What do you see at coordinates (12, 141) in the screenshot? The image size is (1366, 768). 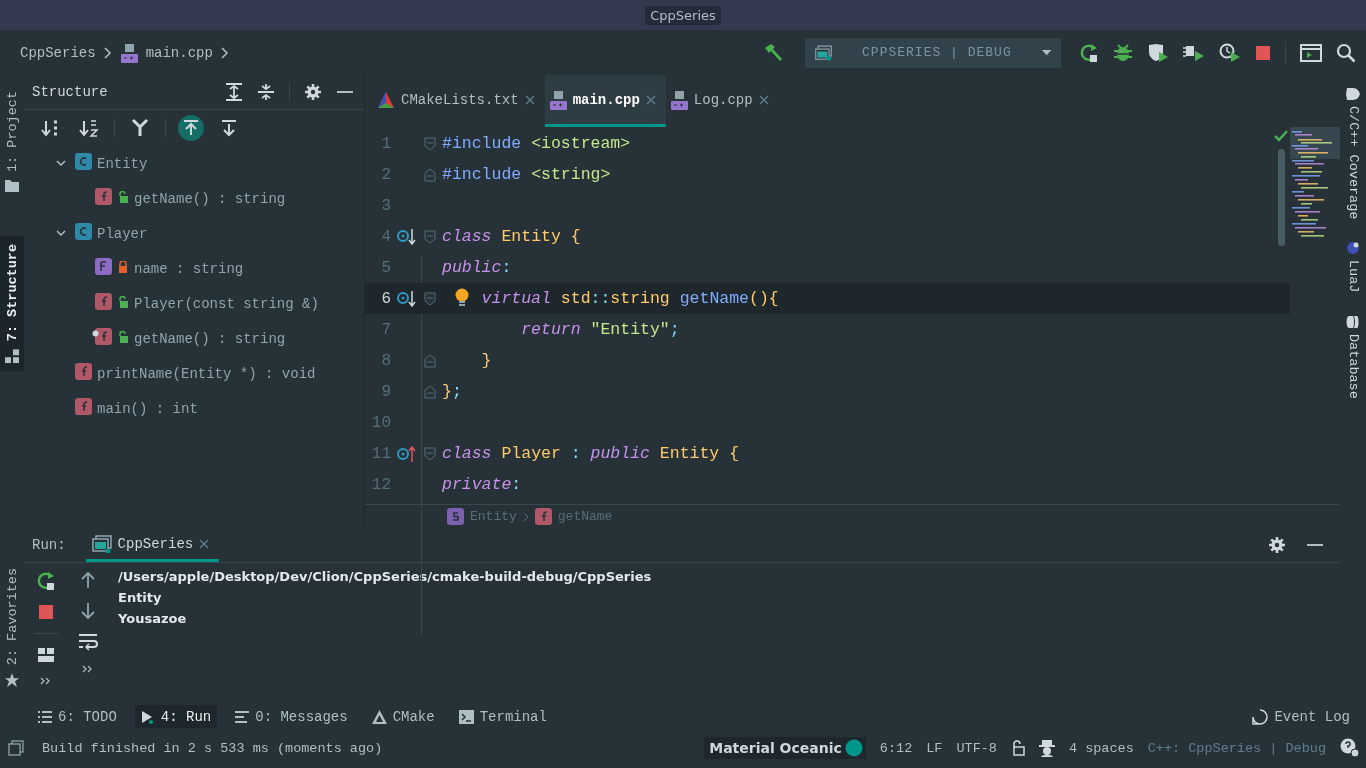 I see `tool-window-tab: 1: Project` at bounding box center [12, 141].